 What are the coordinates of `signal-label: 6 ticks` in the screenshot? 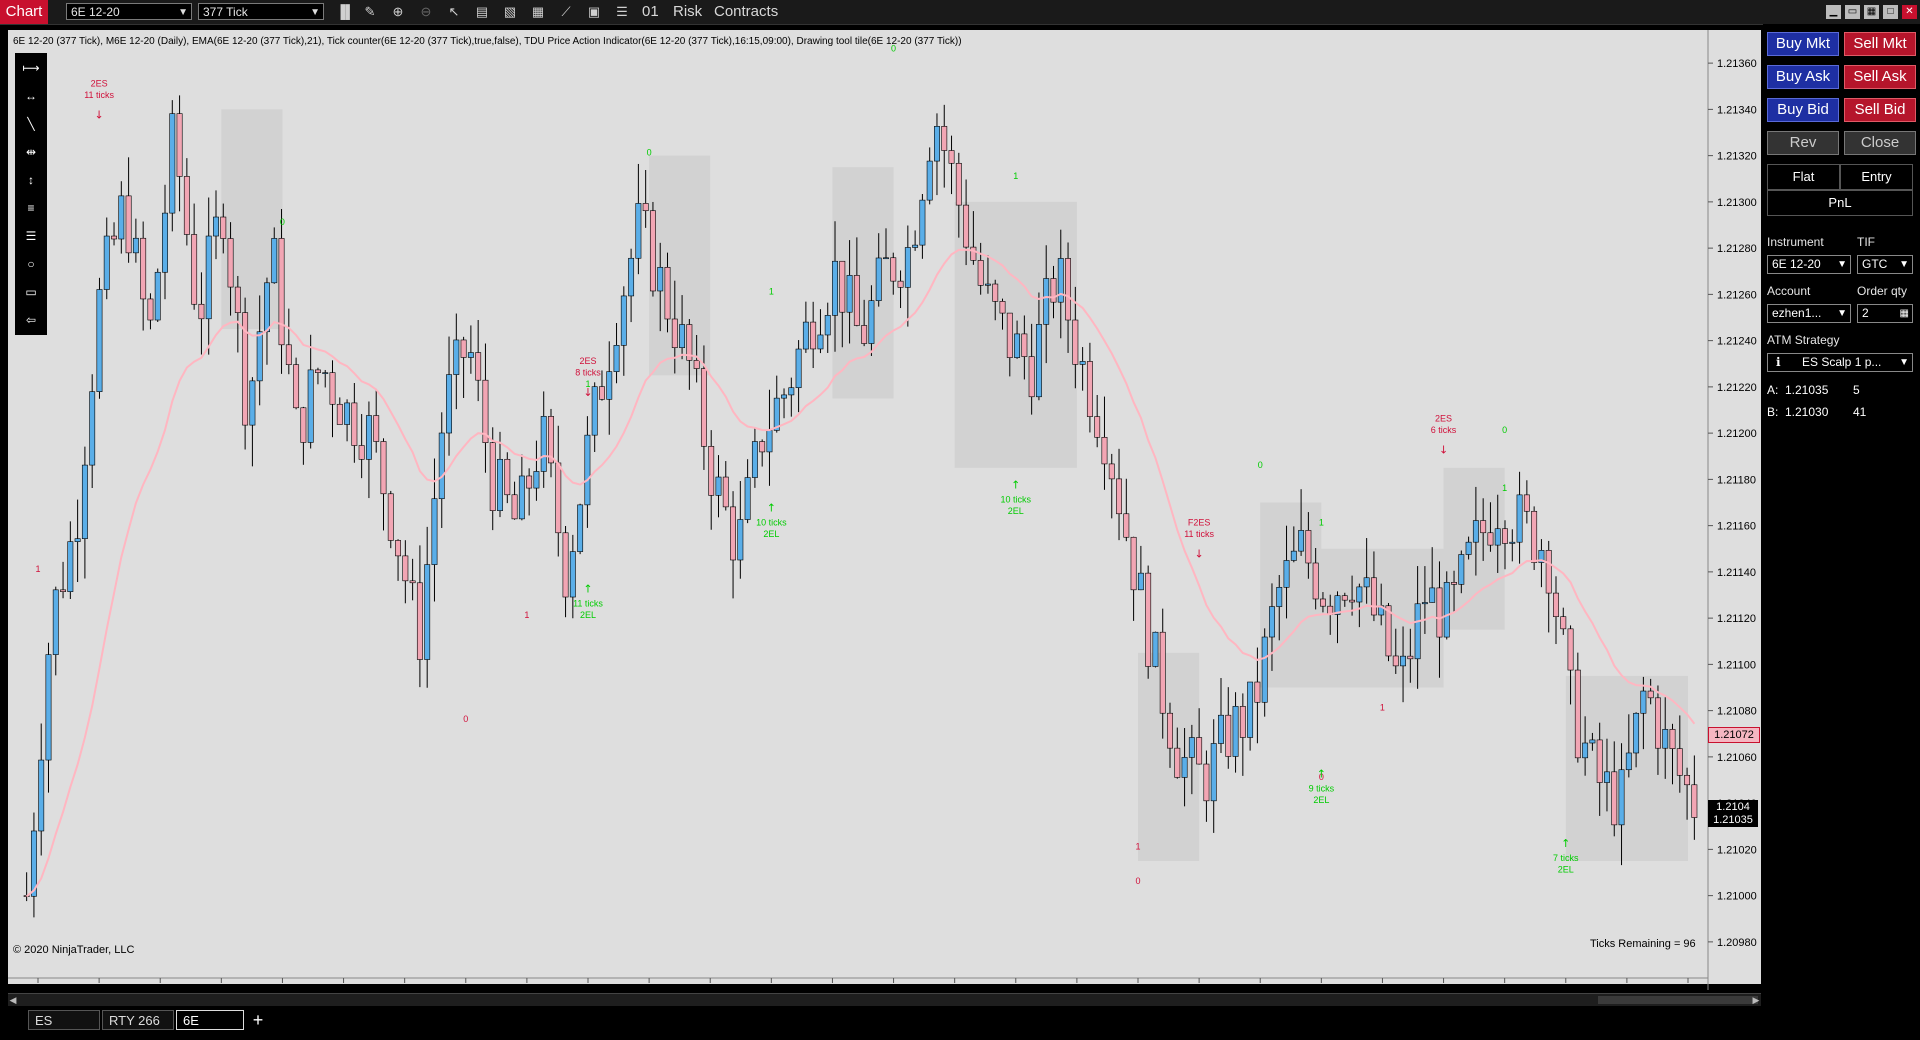 It's located at (1444, 430).